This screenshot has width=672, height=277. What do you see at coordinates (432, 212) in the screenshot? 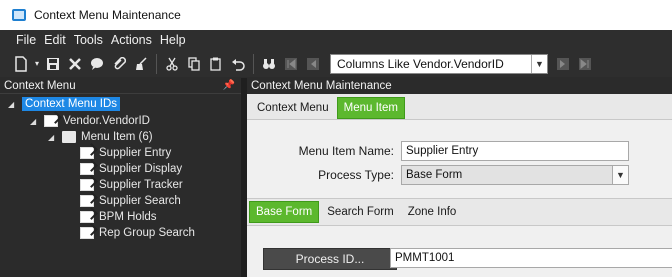
I see `tab-zone-info: Zone Info` at bounding box center [432, 212].